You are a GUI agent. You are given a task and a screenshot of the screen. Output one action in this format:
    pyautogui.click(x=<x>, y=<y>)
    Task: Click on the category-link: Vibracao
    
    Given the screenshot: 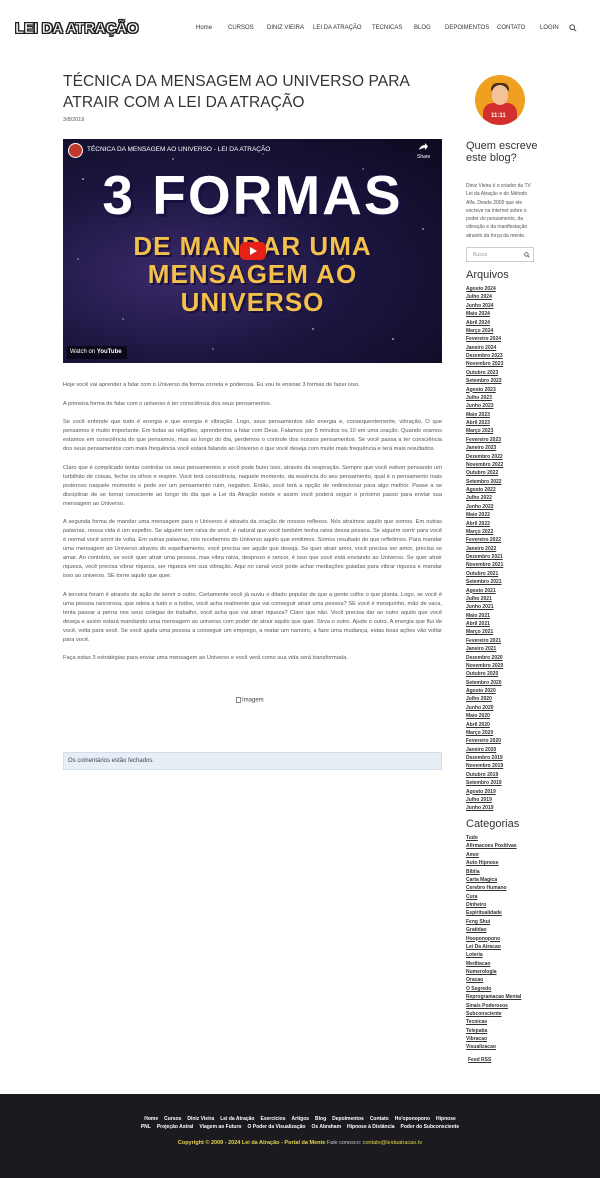 What is the action you would take?
    pyautogui.click(x=493, y=1039)
    